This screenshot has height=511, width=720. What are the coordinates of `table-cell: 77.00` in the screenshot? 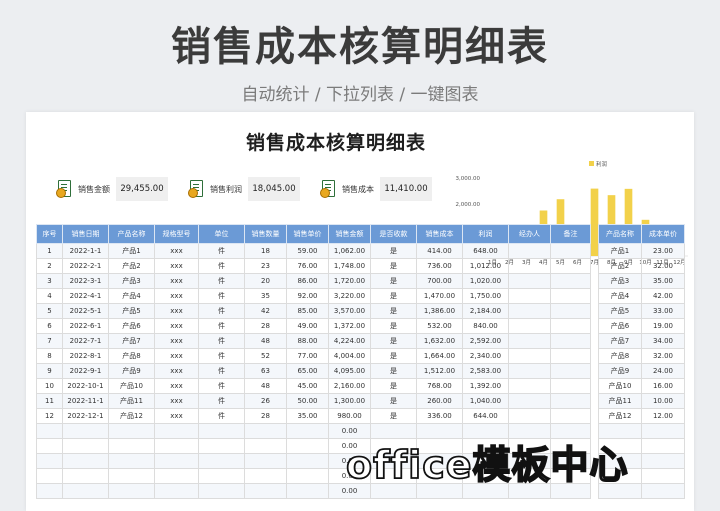 It's located at (307, 356).